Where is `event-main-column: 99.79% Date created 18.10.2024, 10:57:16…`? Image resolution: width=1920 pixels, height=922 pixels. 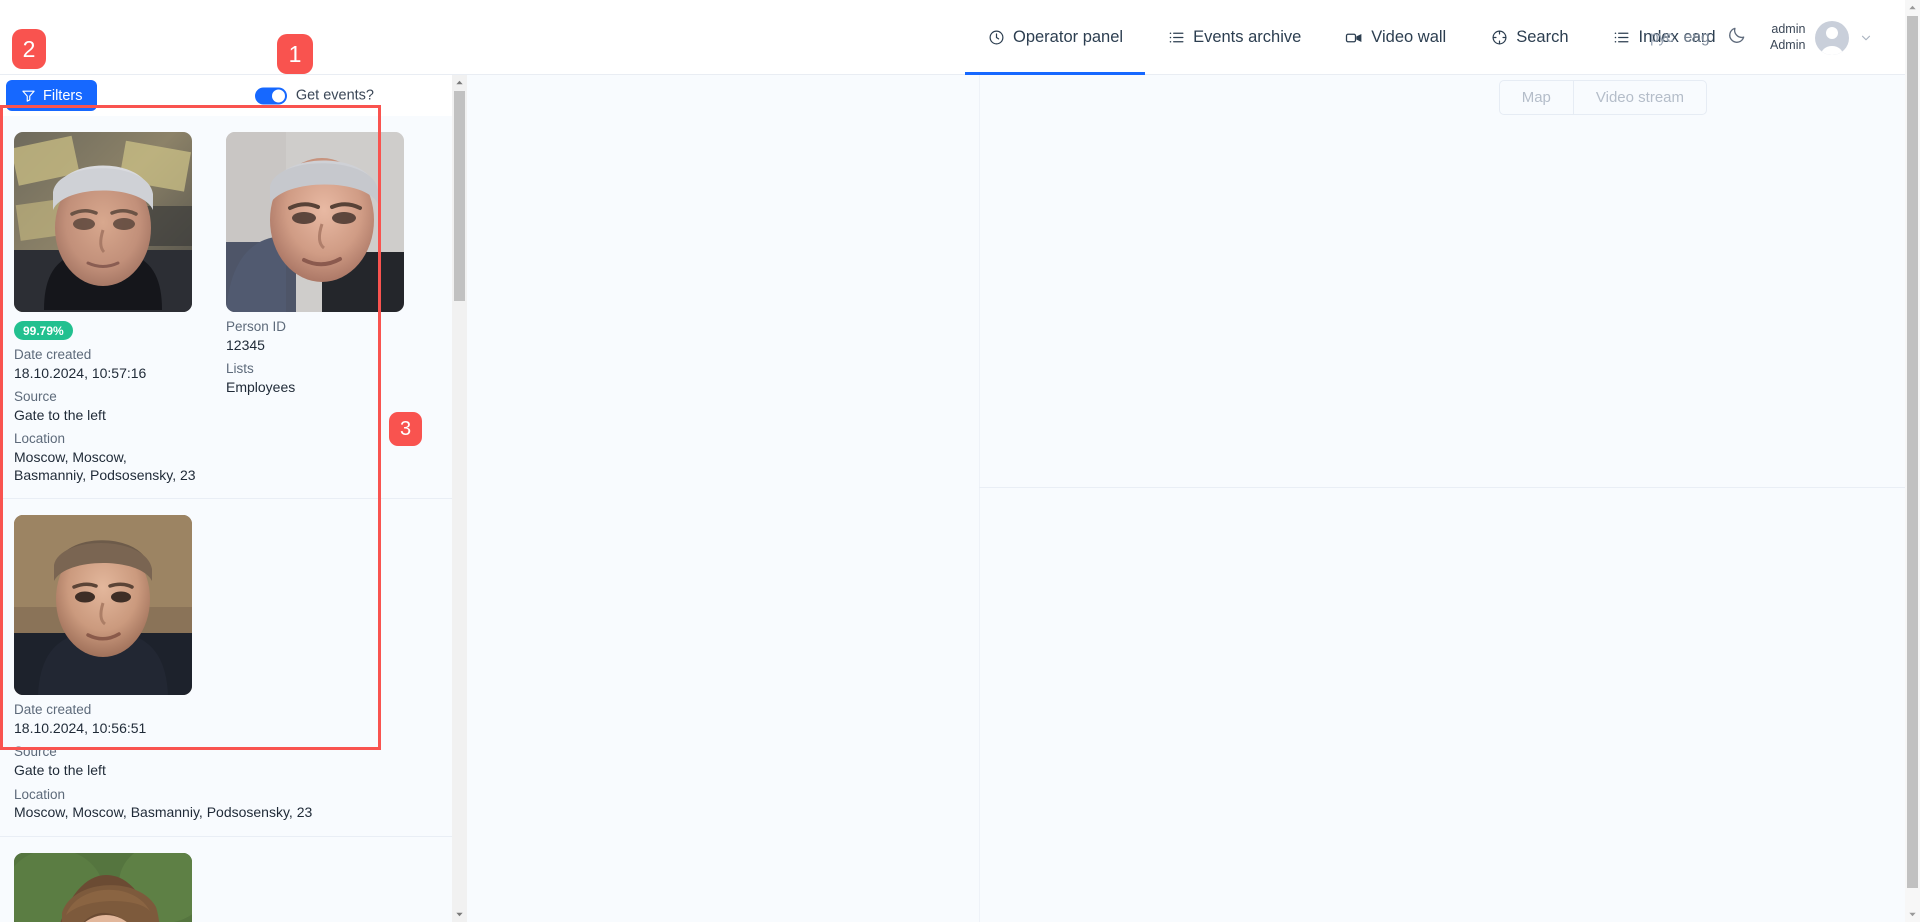 event-main-column: 99.79% Date created 18.10.2024, 10:57:16… is located at coordinates (107, 308).